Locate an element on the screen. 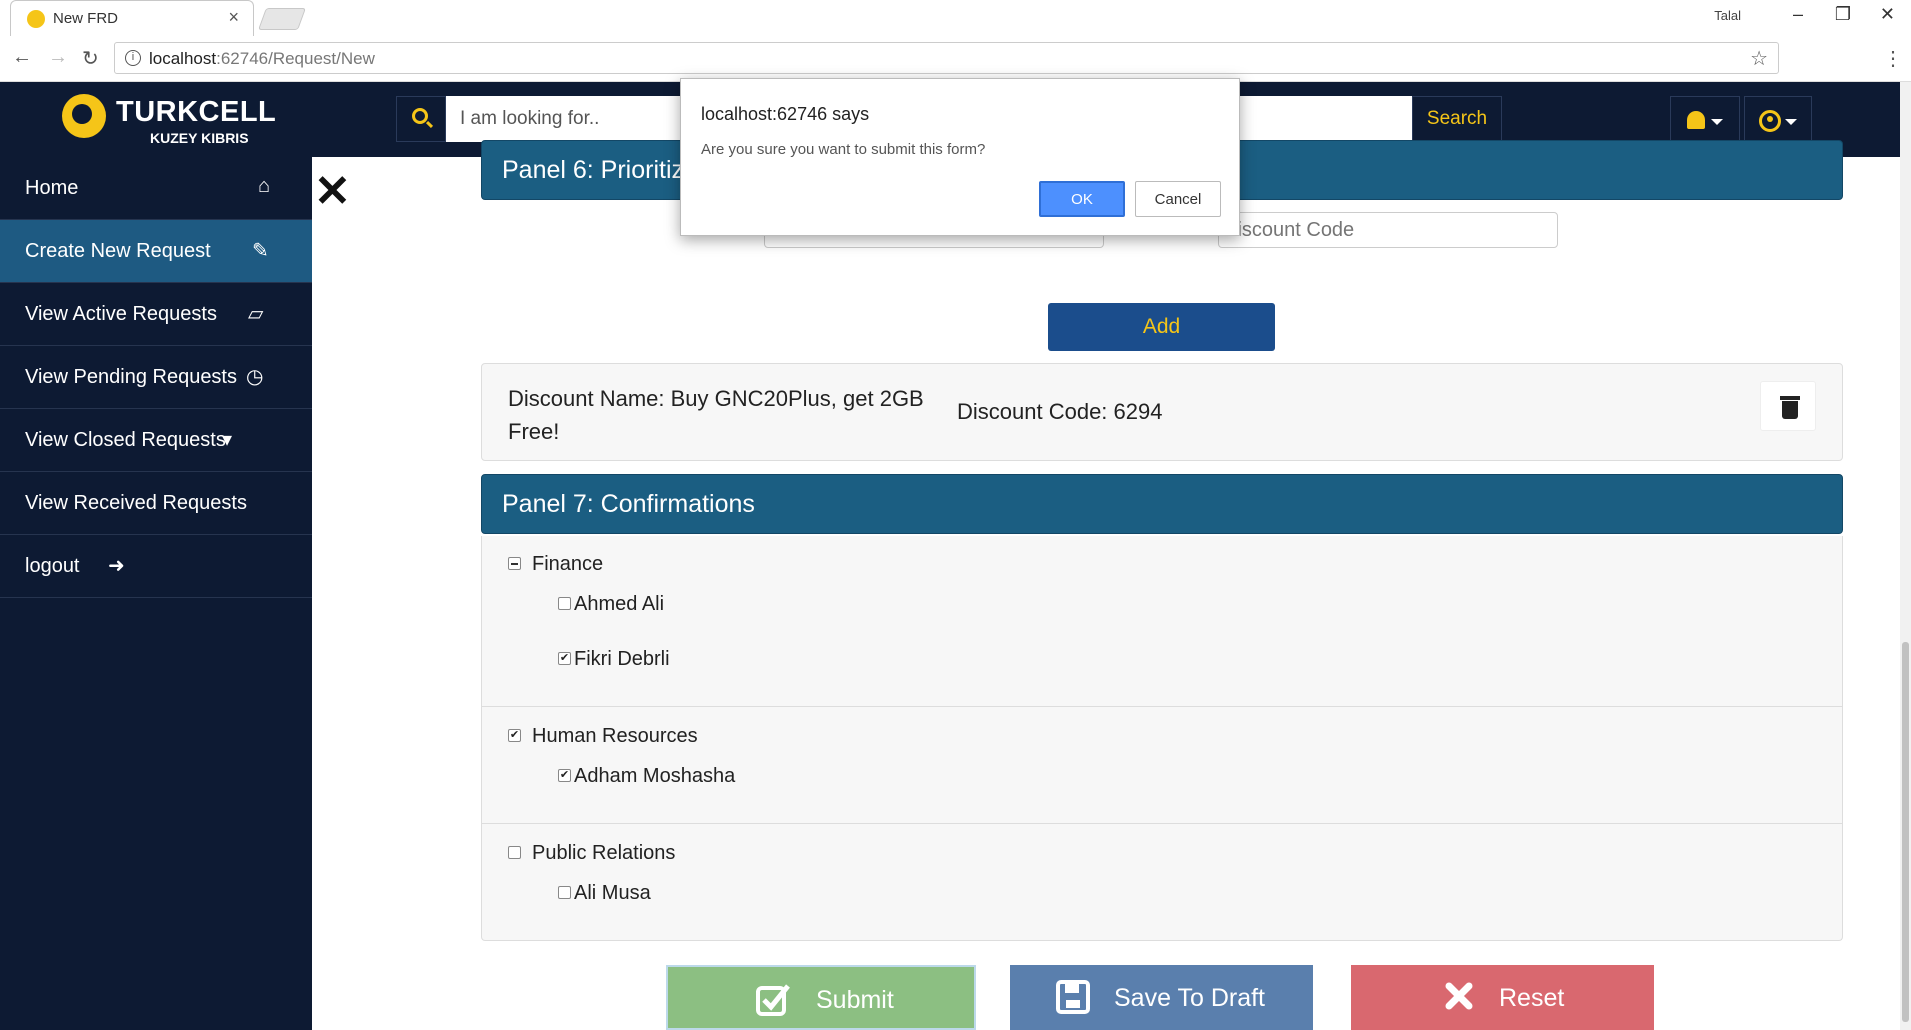 The height and width of the screenshot is (1030, 1911). window-close-icon: ✕ is located at coordinates (1887, 14).